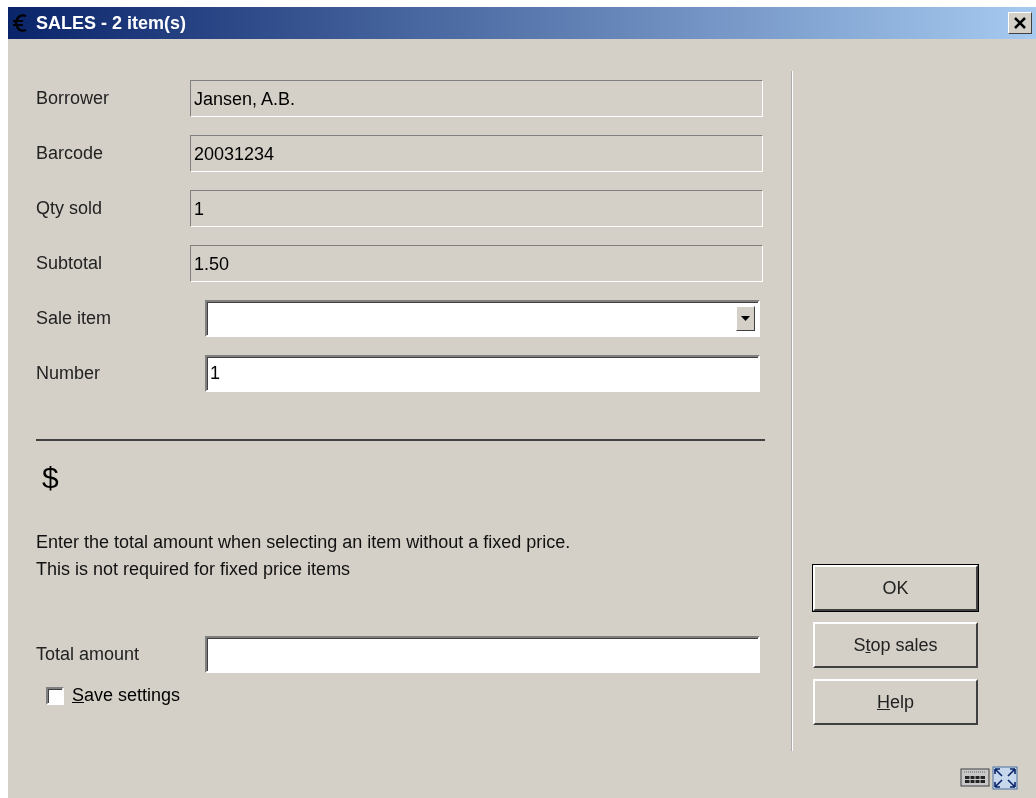 This screenshot has height=798, width=1036. I want to click on field-label: Total amount, so click(88, 654).